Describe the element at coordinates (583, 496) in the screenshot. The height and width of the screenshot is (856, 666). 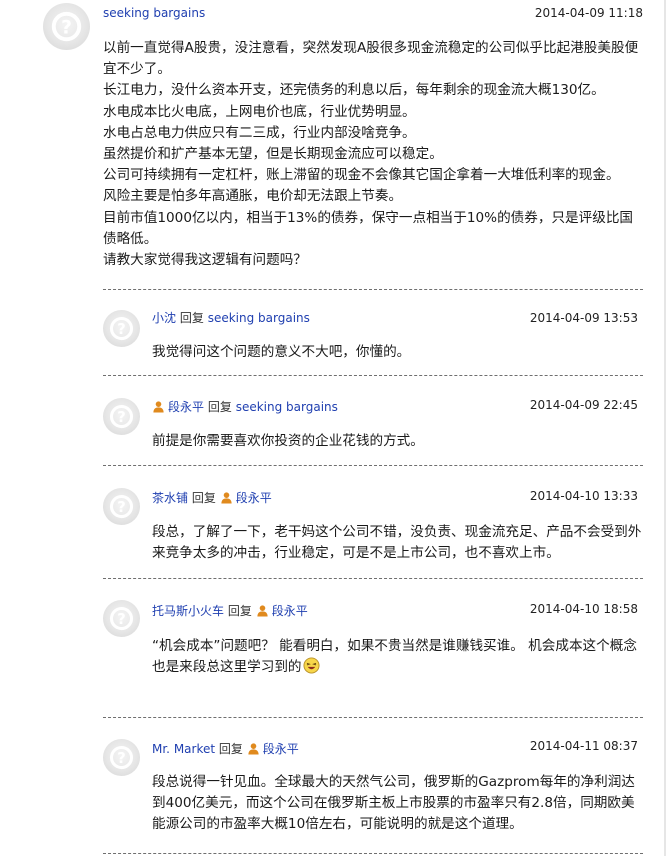
I see `reply-timestamp: 2014-04-10 13:33` at that location.